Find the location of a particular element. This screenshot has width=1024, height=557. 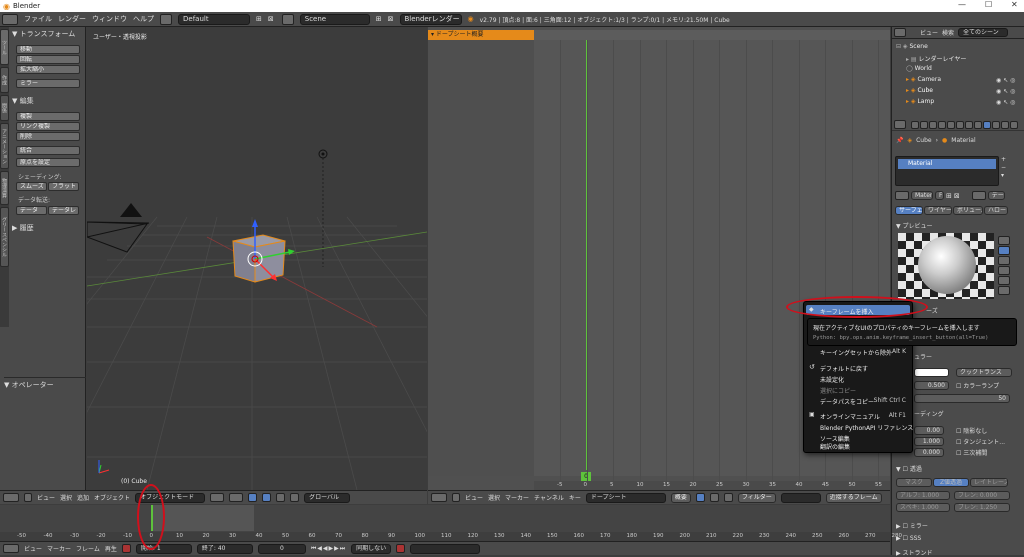

join-button: 統合 is located at coordinates (48, 150).